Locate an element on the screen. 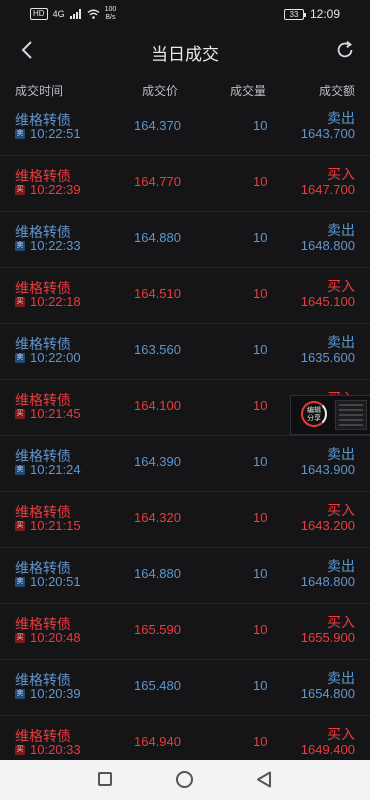 Image resolution: width=370 pixels, height=800 pixels. table-row: 维格转债 卖 10:22:33 164.880 10 卖出 1648.800 is located at coordinates (185, 240).